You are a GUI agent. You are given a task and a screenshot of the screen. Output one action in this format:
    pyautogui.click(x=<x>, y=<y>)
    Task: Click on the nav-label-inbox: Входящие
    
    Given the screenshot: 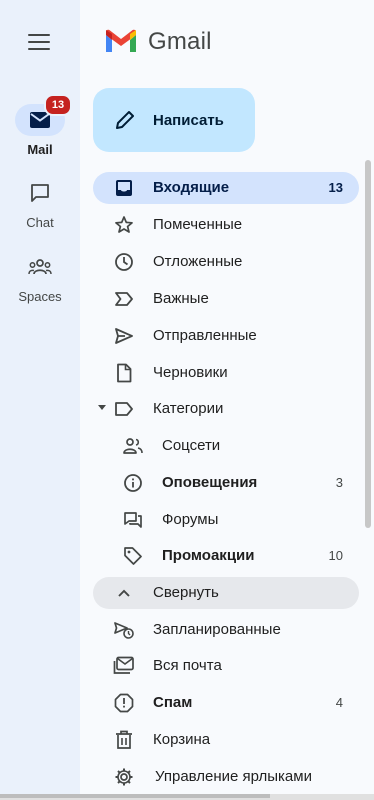 What is the action you would take?
    pyautogui.click(x=191, y=187)
    